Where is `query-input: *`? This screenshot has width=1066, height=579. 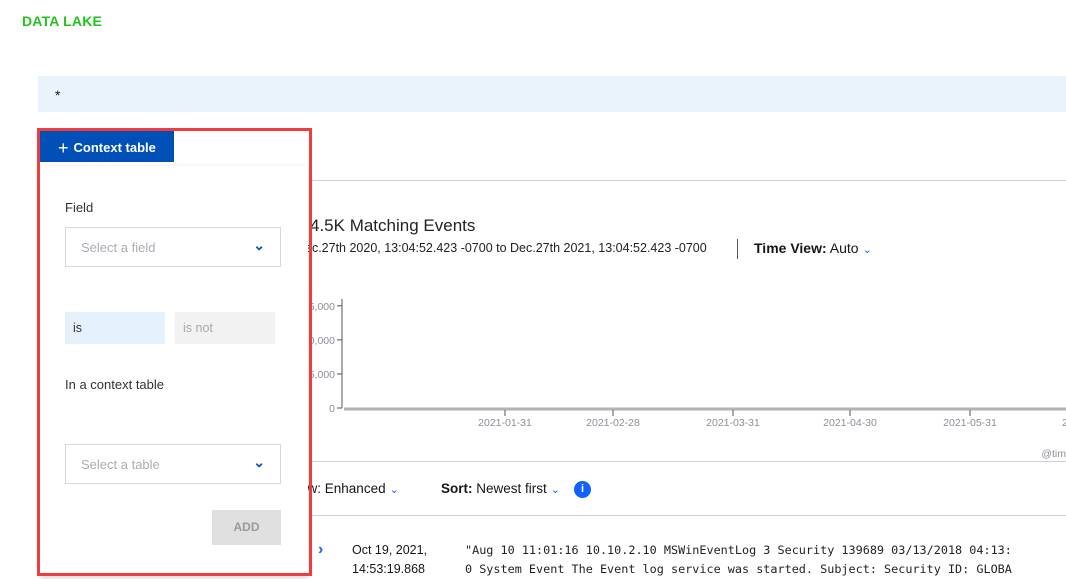
query-input: * is located at coordinates (552, 94).